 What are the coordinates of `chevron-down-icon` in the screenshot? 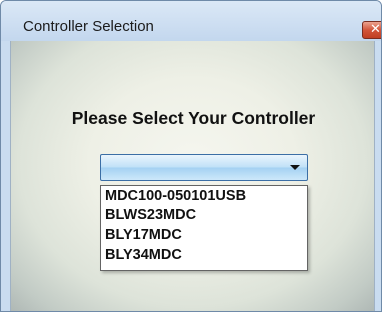 It's located at (295, 167).